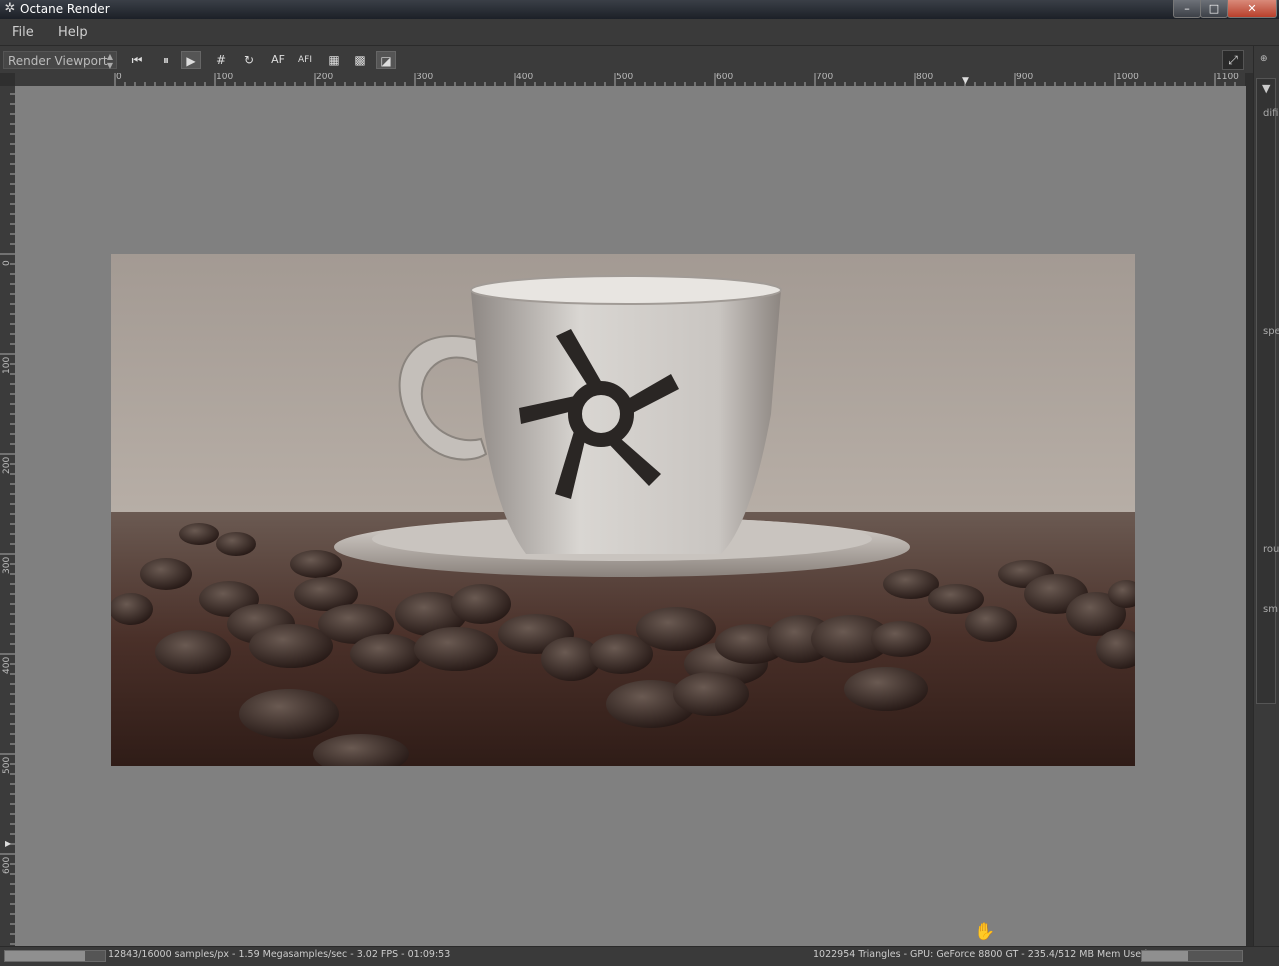  Describe the element at coordinates (7, 465) in the screenshot. I see `v-ruler-label: 200` at that location.